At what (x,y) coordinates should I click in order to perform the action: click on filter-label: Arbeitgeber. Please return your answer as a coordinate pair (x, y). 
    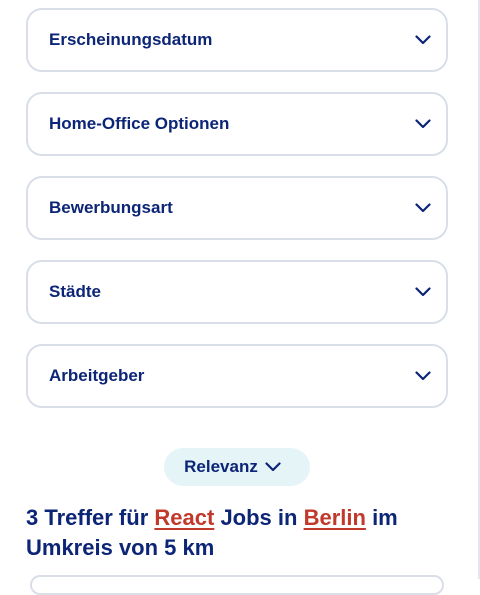
    Looking at the image, I should click on (97, 375).